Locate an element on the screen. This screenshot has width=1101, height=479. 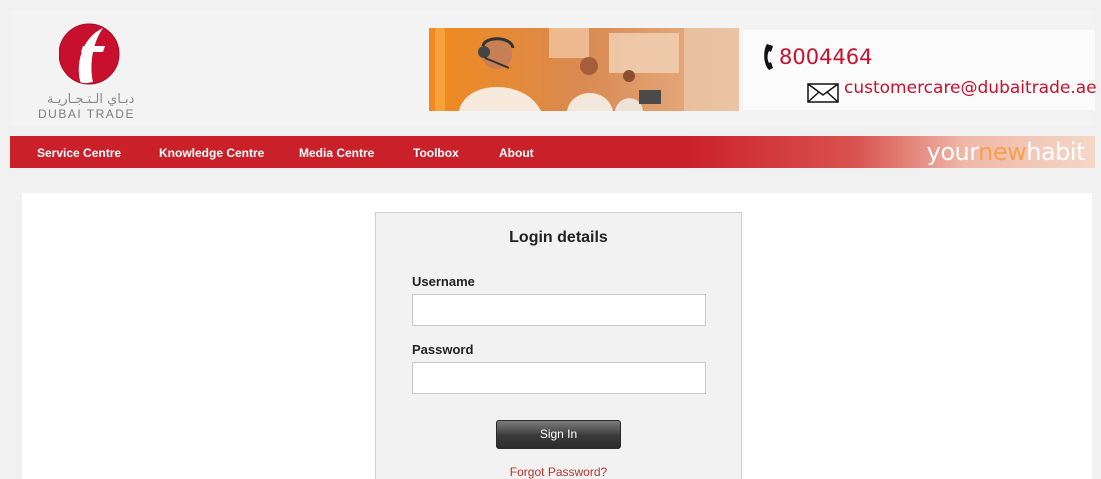
forgot-password-link: Forgot Password? is located at coordinates (558, 472).